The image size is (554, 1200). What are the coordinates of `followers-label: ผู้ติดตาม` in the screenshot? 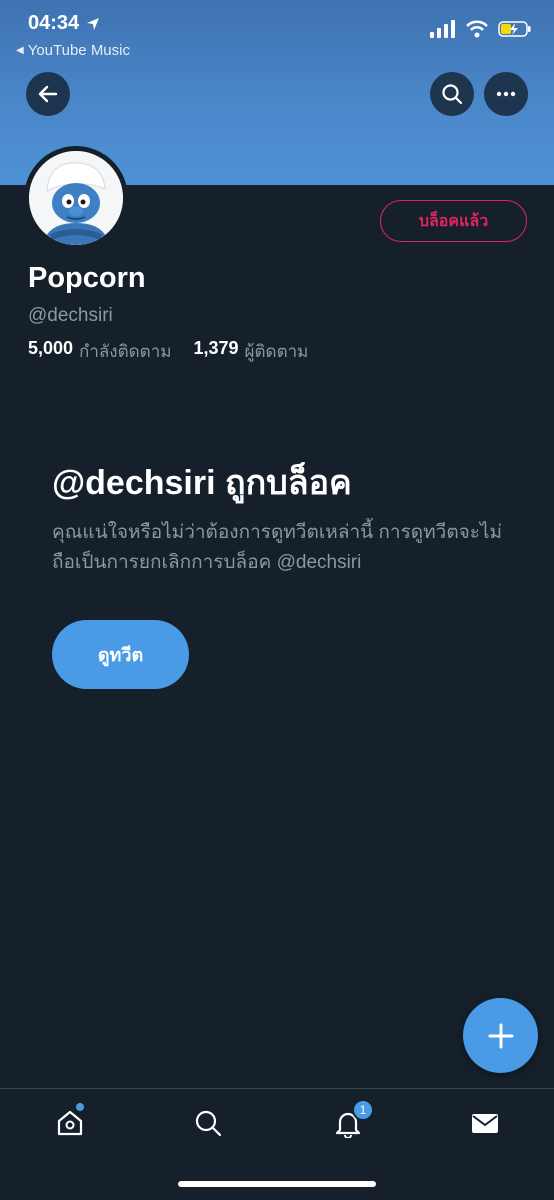 It's located at (277, 351).